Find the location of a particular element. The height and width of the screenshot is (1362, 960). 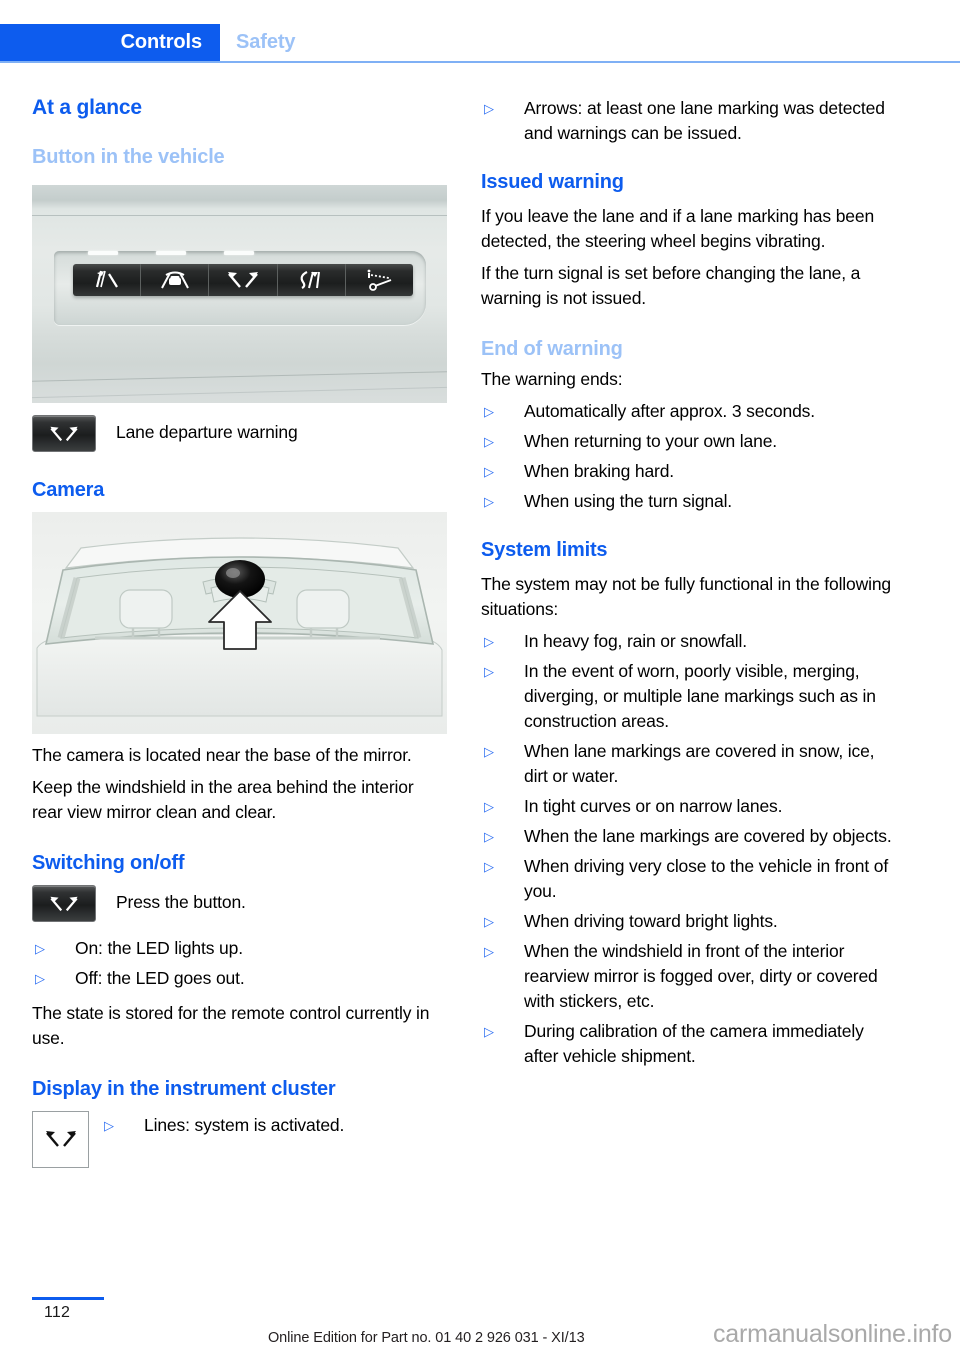

list-item: ▷ When returning to your own lane. is located at coordinates (688, 441).